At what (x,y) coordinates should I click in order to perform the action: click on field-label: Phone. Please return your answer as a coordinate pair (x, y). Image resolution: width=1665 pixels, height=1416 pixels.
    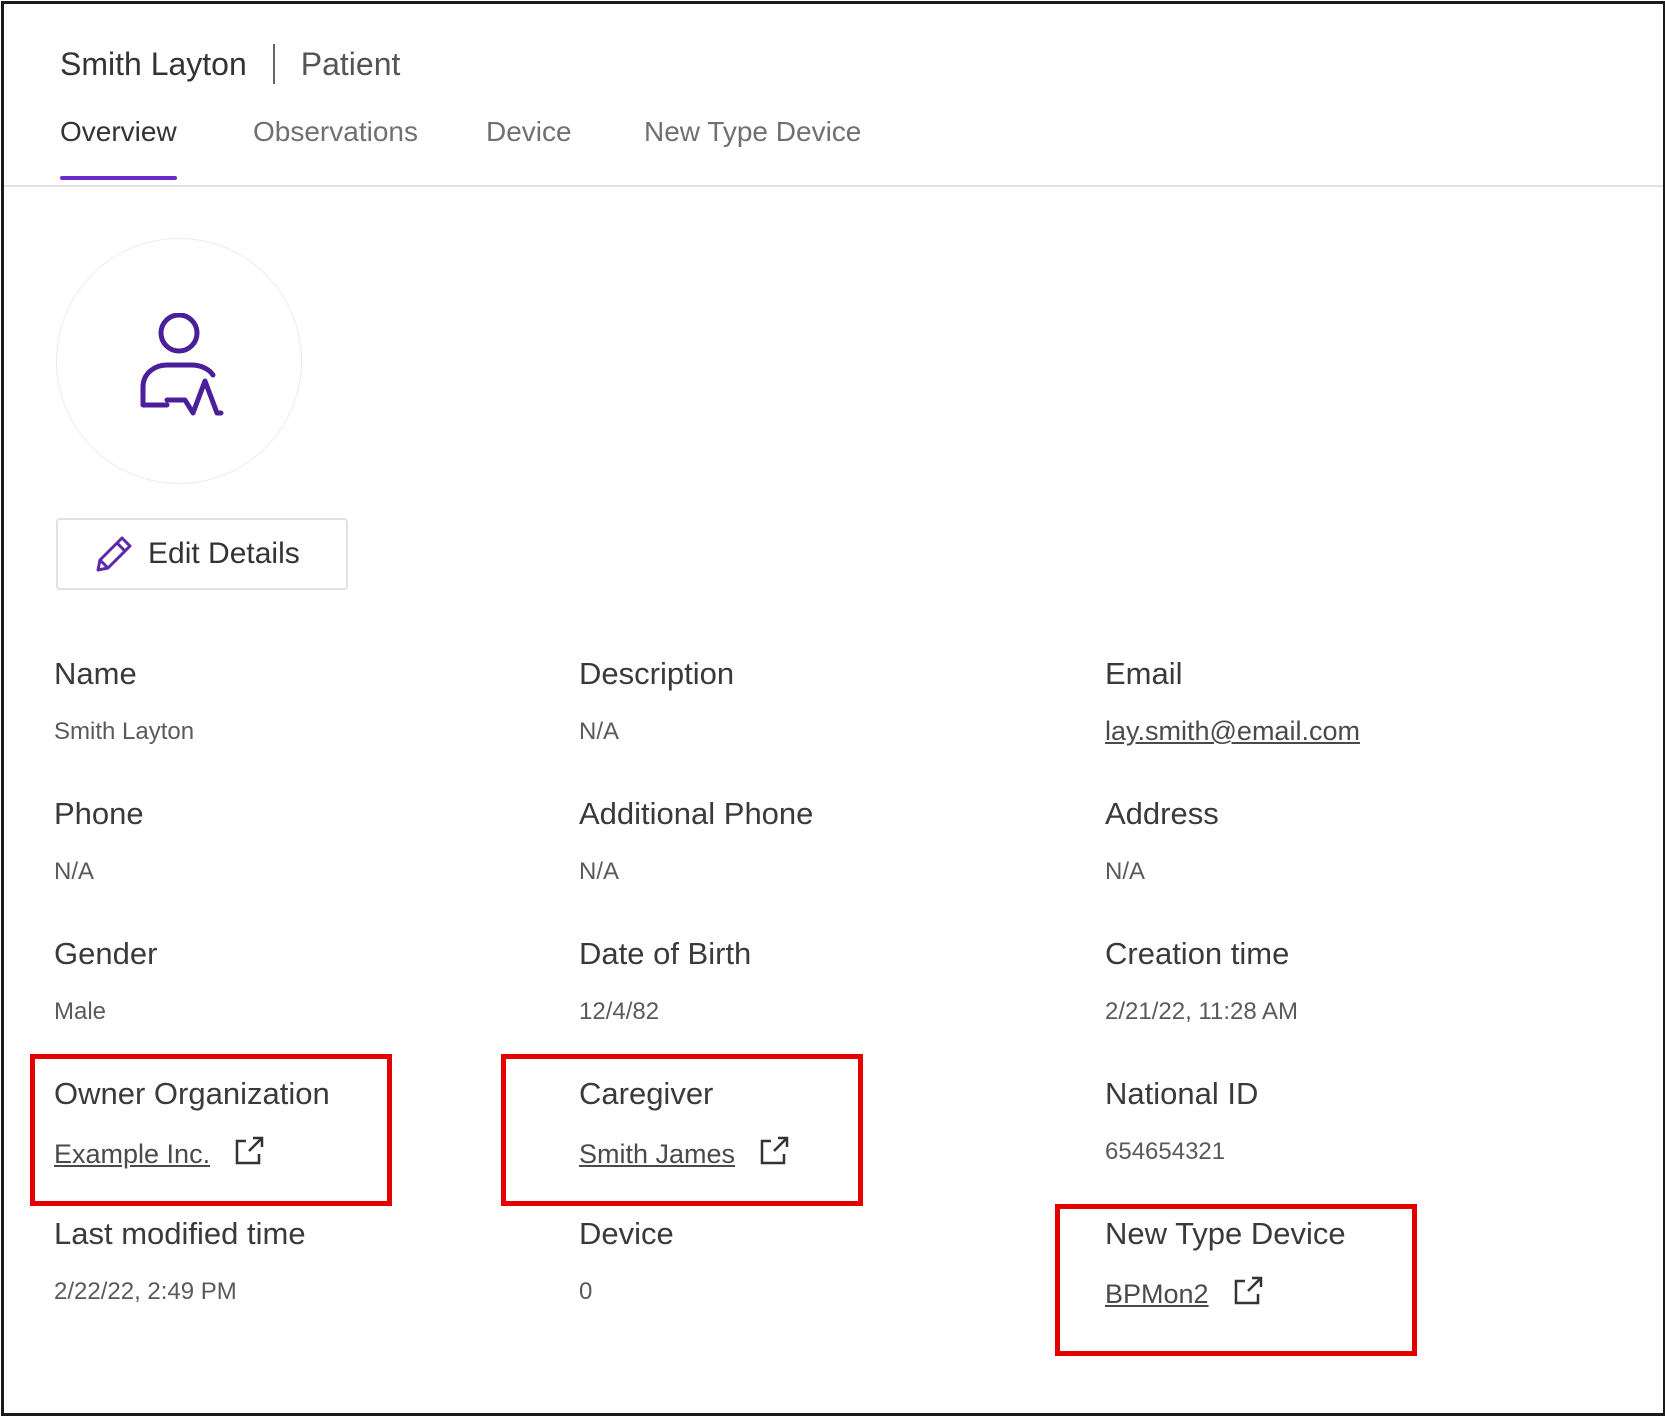
    Looking at the image, I should click on (99, 813).